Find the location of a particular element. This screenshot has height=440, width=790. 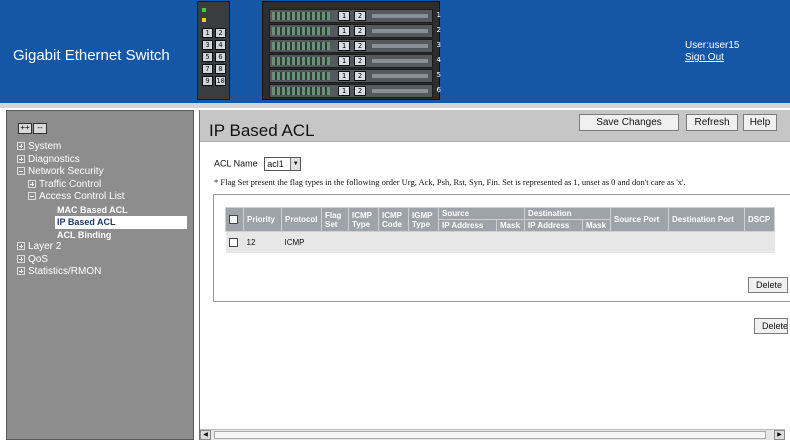

col-dscp: DSCP is located at coordinates (759, 219).